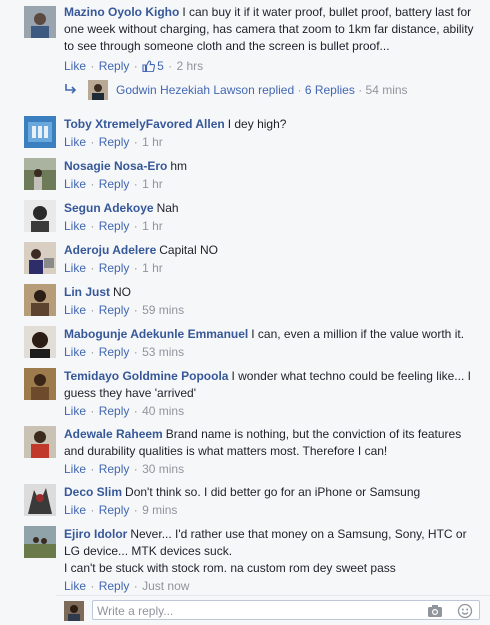  Describe the element at coordinates (122, 292) in the screenshot. I see `comment-text: NO` at that location.